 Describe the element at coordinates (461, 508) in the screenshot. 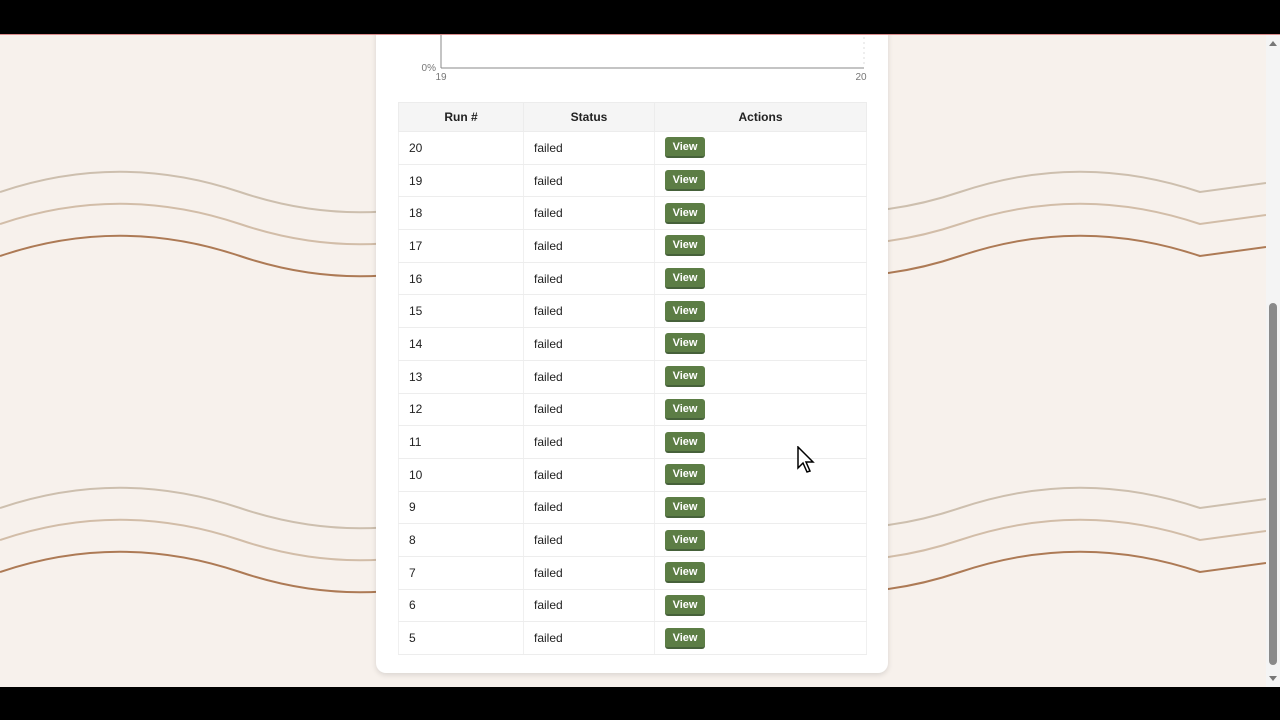

I see `run-number-cell: 9` at that location.